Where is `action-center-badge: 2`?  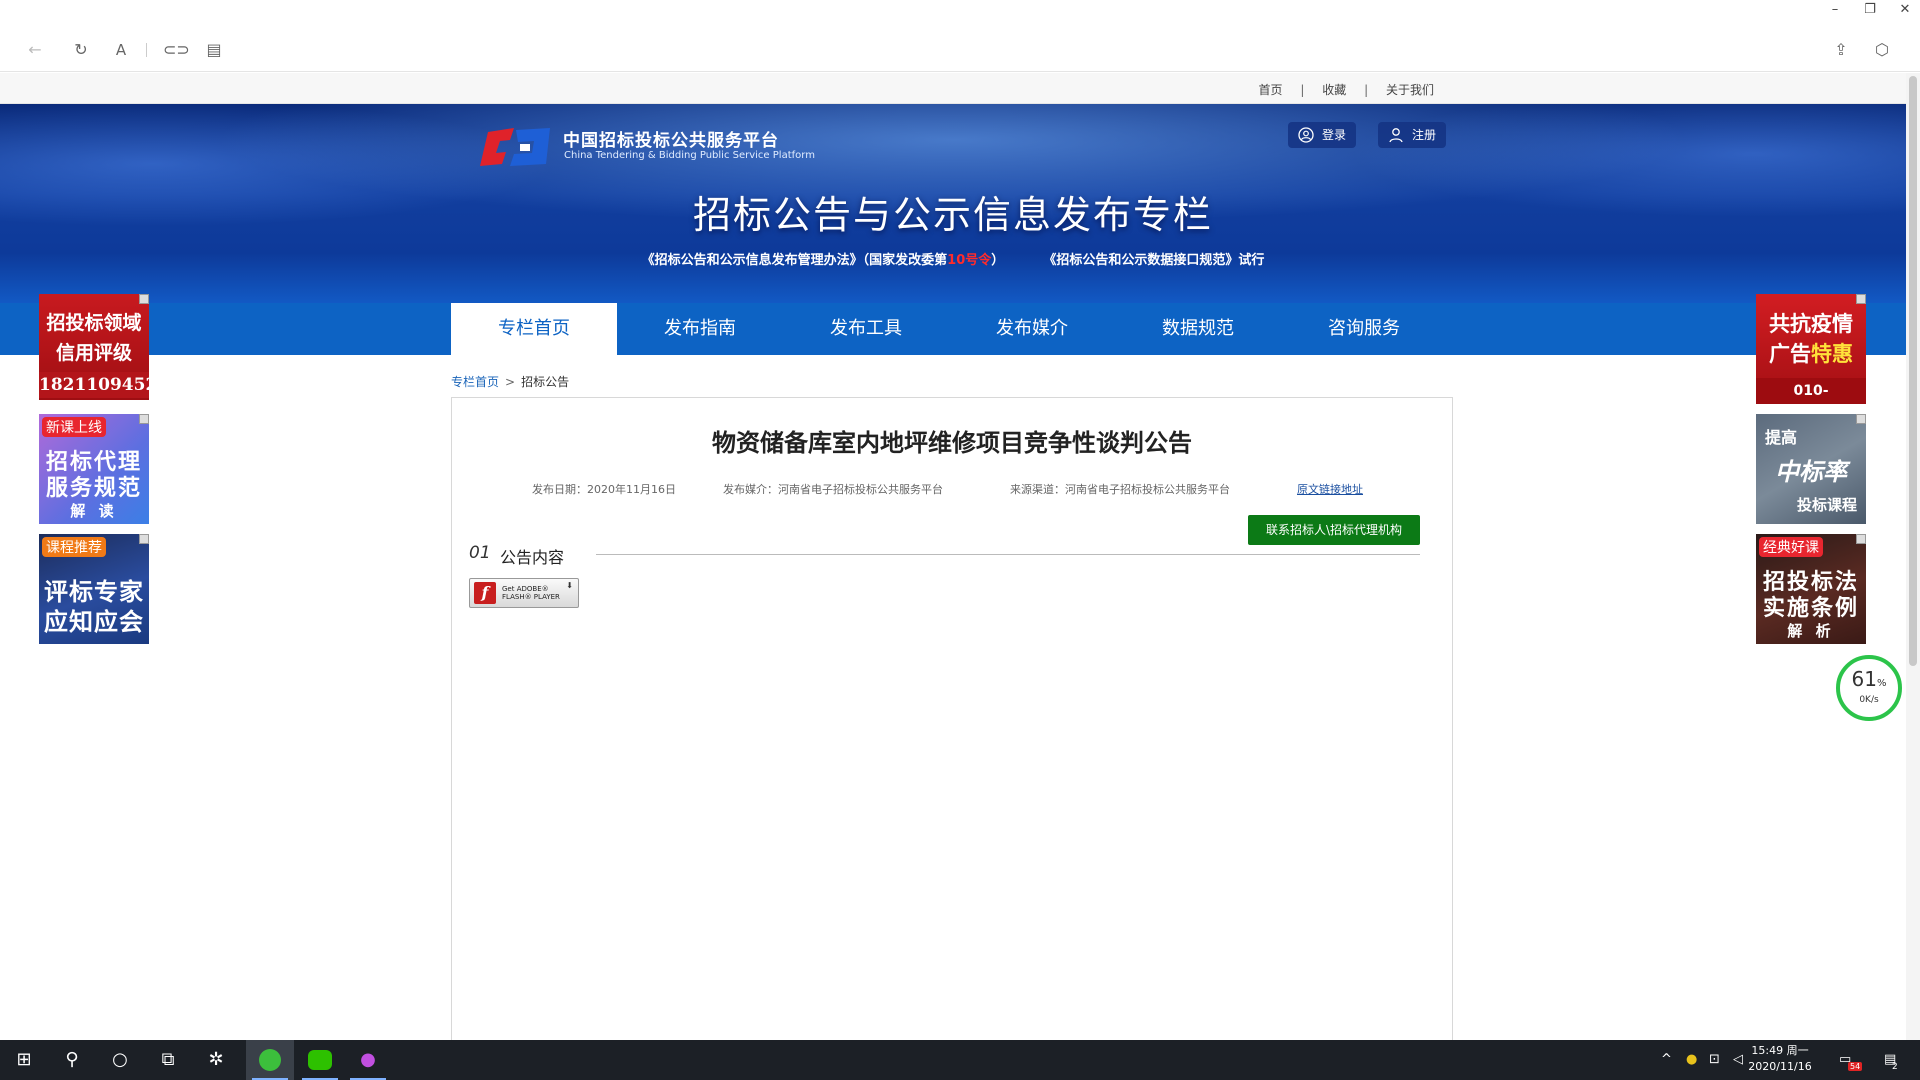
action-center-badge: 2 is located at coordinates (1895, 1067).